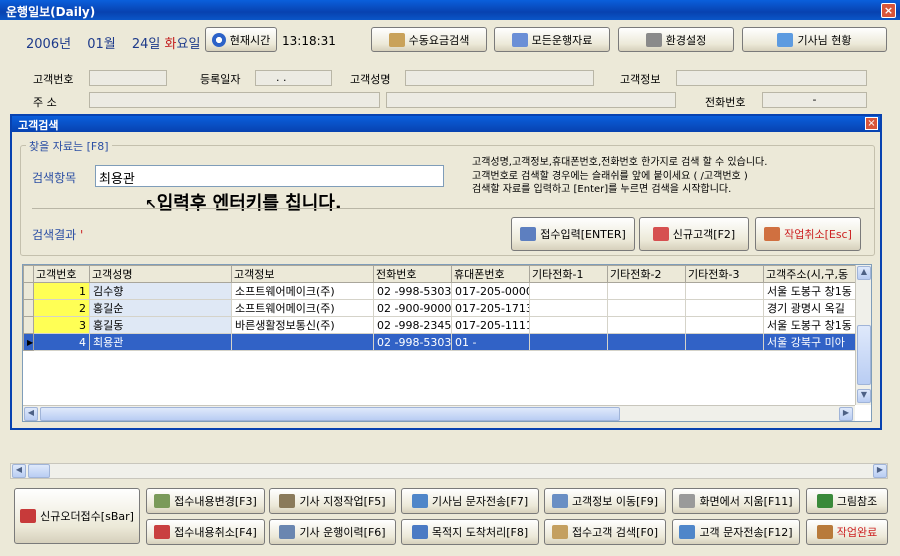  Describe the element at coordinates (429, 39) in the screenshot. I see `manual-fare-search-button: 수동요금검색` at that location.